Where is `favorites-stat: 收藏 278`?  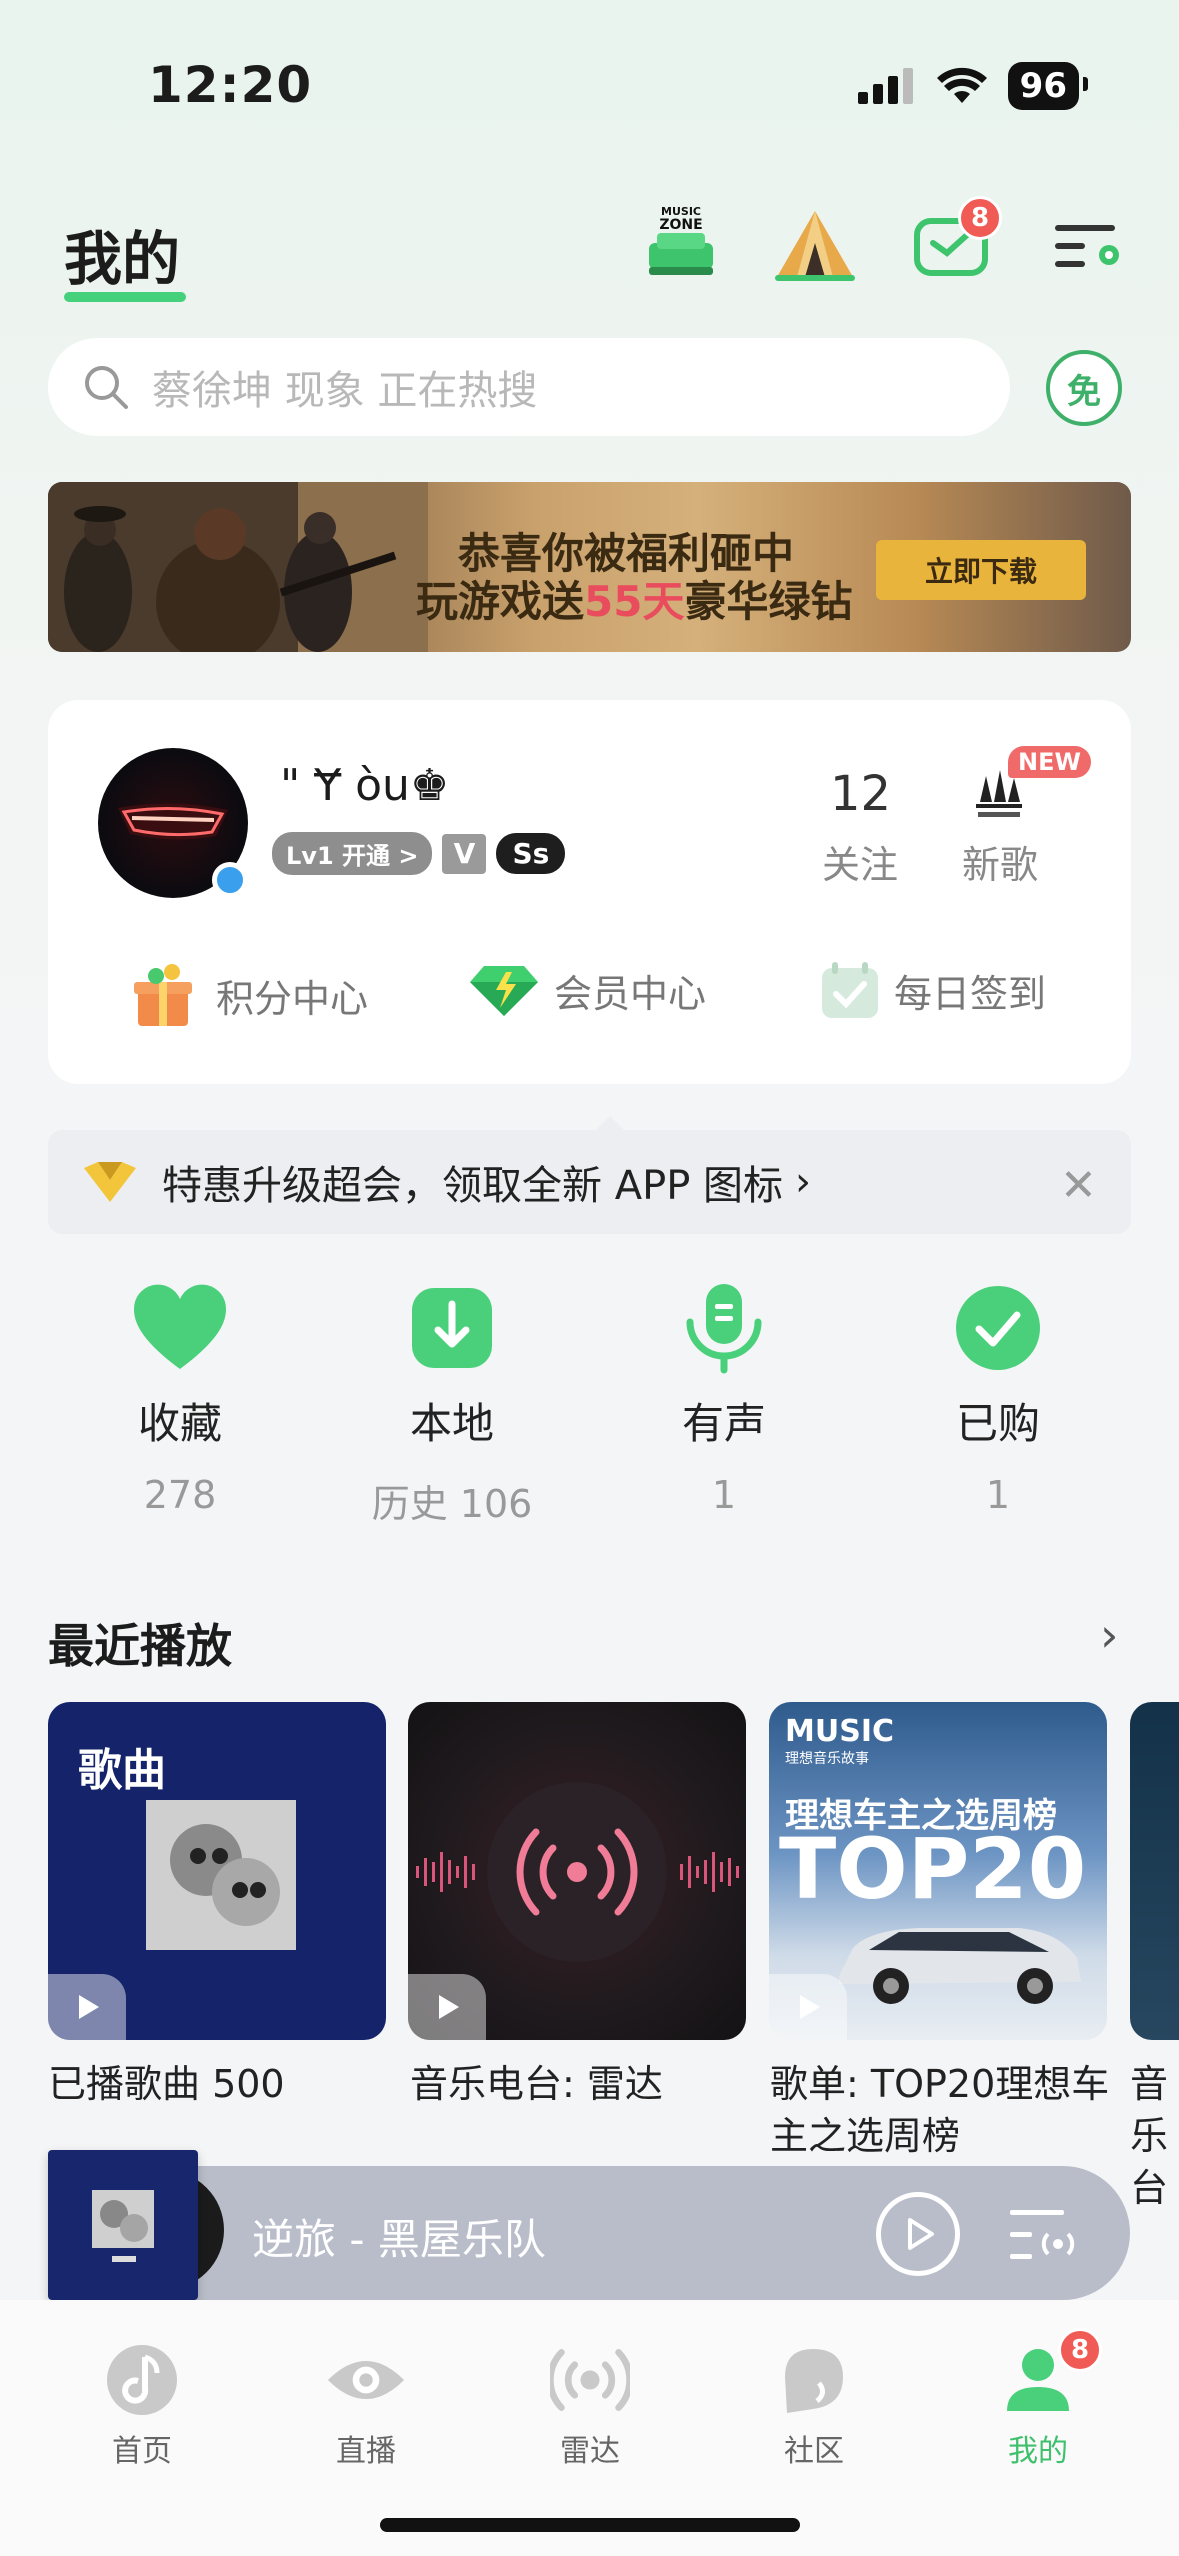 favorites-stat: 收藏 278 is located at coordinates (180, 1398).